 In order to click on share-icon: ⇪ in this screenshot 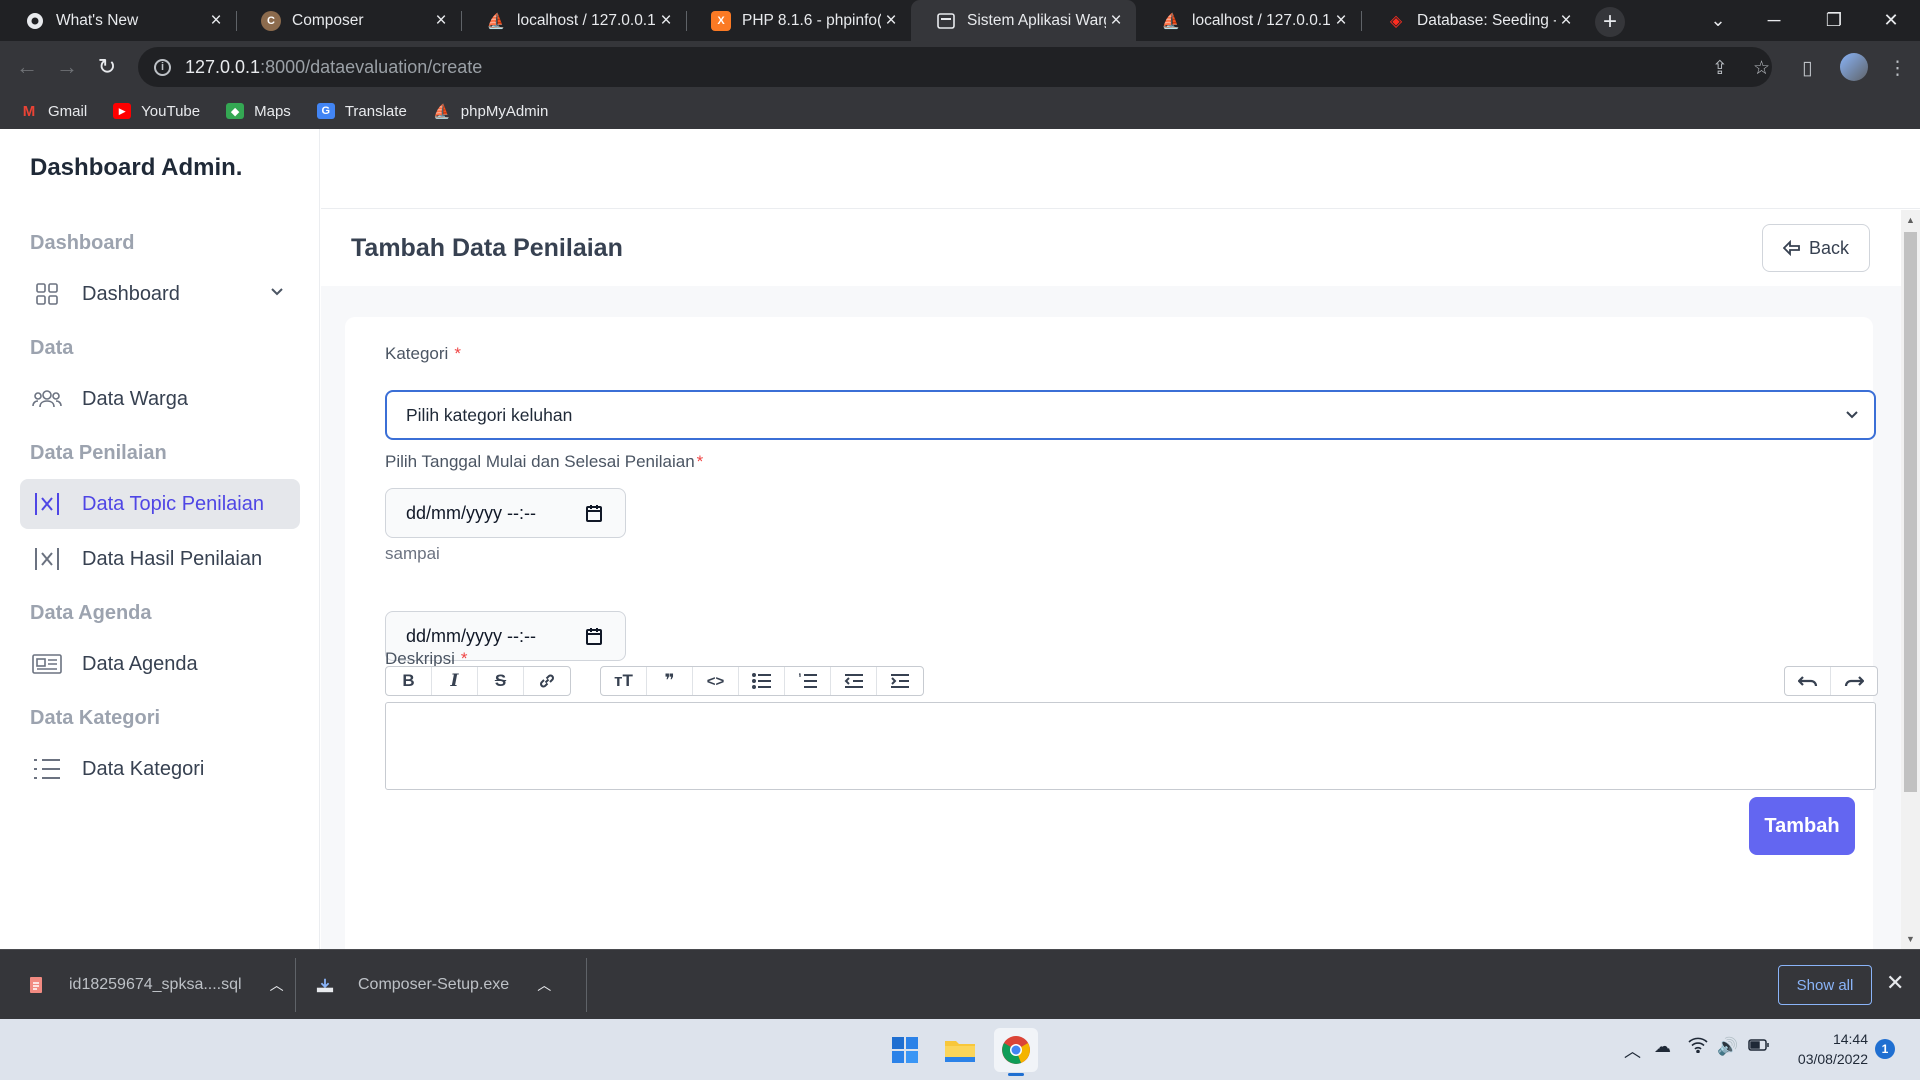, I will do `click(1720, 68)`.